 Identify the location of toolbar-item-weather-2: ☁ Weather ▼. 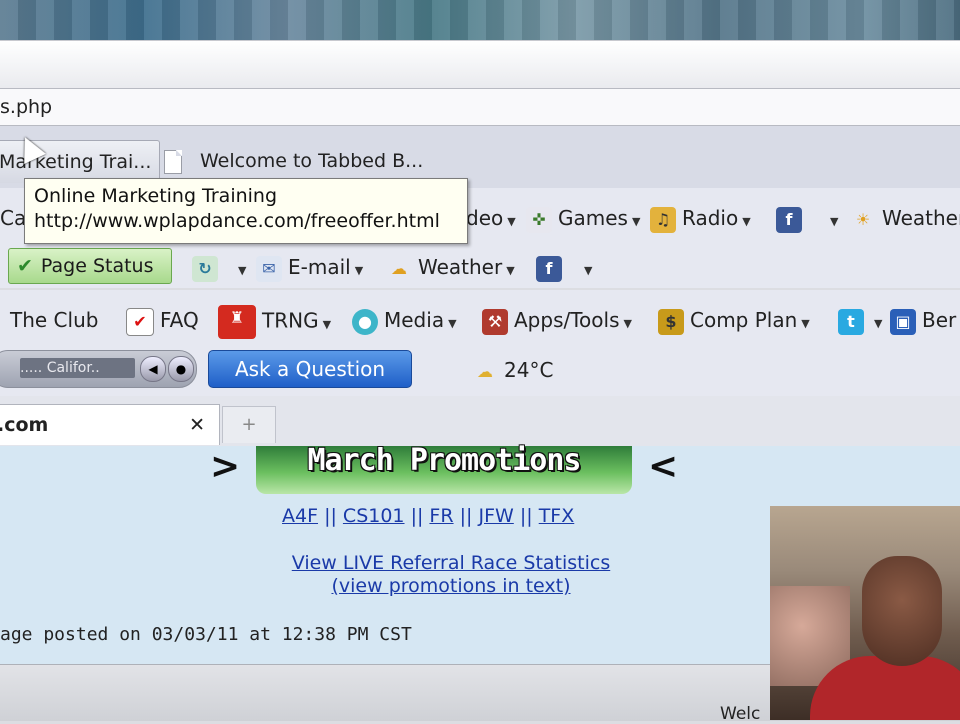
(450, 269).